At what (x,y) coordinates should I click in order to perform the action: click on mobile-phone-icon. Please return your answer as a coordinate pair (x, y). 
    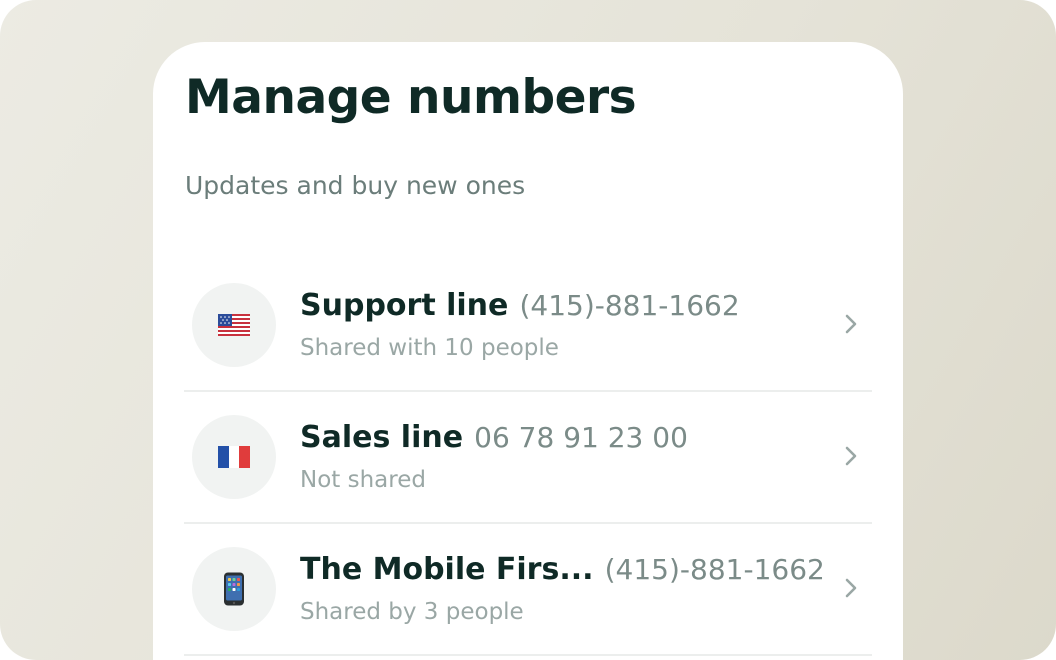
    Looking at the image, I should click on (234, 589).